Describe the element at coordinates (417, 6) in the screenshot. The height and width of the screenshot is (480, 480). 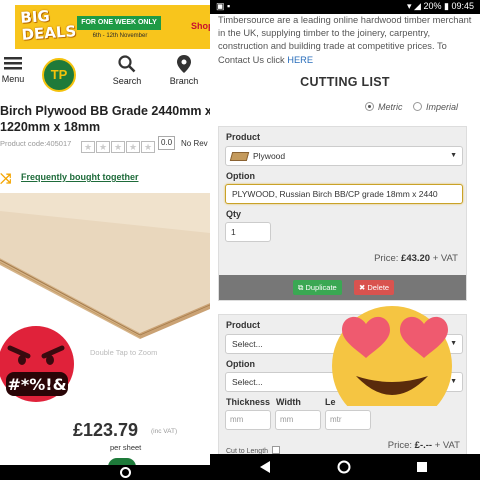
I see `signal-icon: ◢` at that location.